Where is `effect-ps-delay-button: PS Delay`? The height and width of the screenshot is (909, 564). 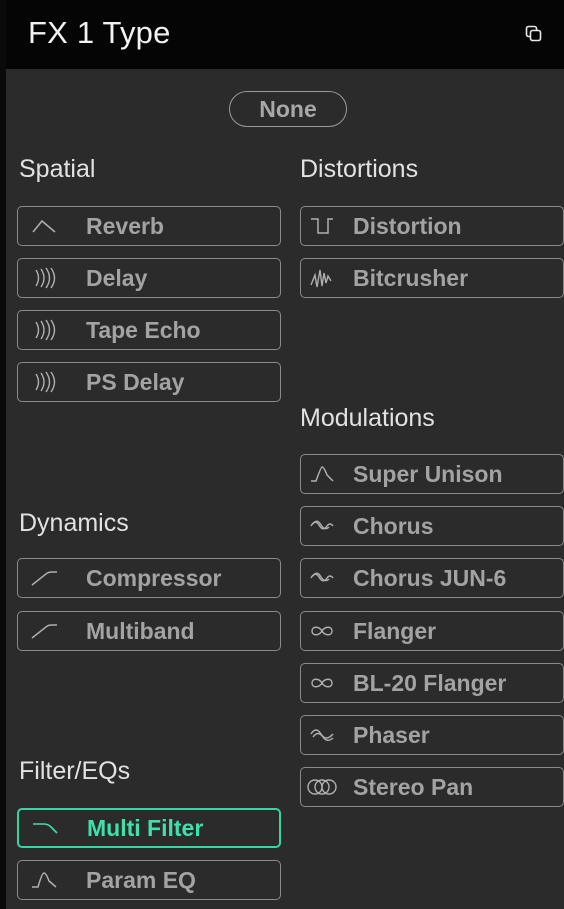 effect-ps-delay-button: PS Delay is located at coordinates (149, 382).